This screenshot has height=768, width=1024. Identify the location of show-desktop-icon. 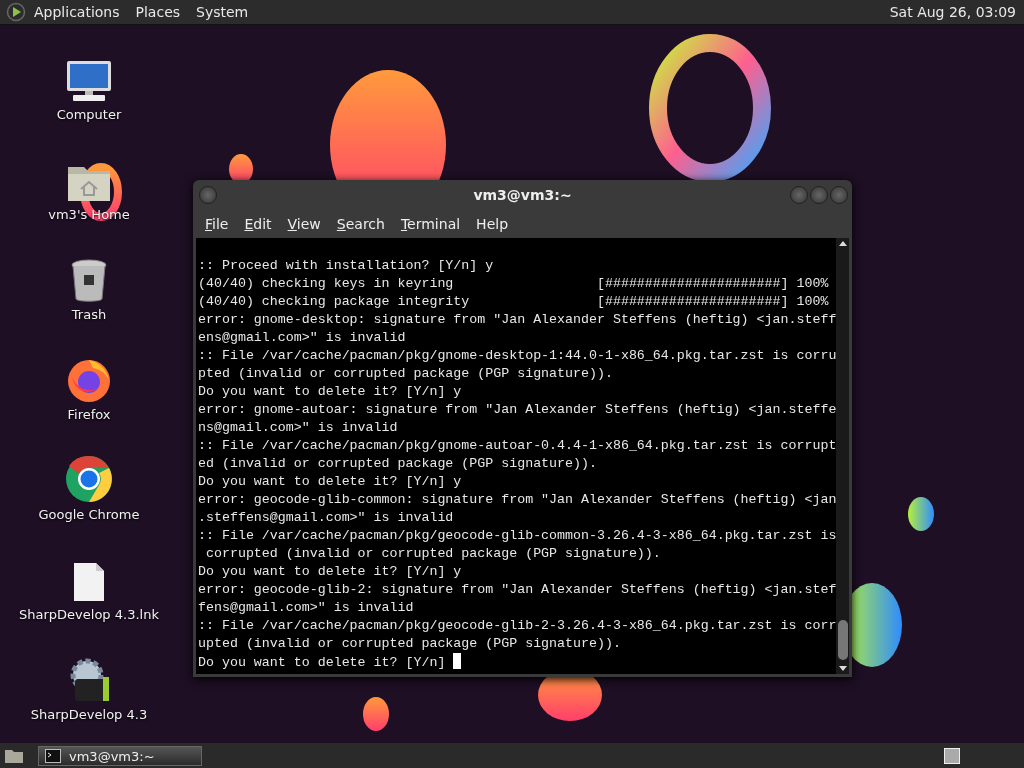
(14, 756).